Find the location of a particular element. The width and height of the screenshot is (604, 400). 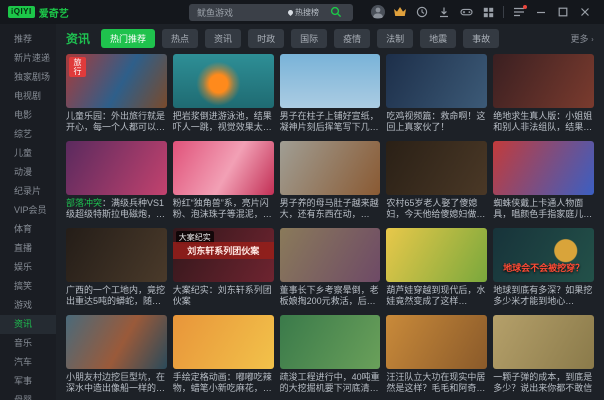

sidebar-item-baby: 母婴 is located at coordinates (28, 395).